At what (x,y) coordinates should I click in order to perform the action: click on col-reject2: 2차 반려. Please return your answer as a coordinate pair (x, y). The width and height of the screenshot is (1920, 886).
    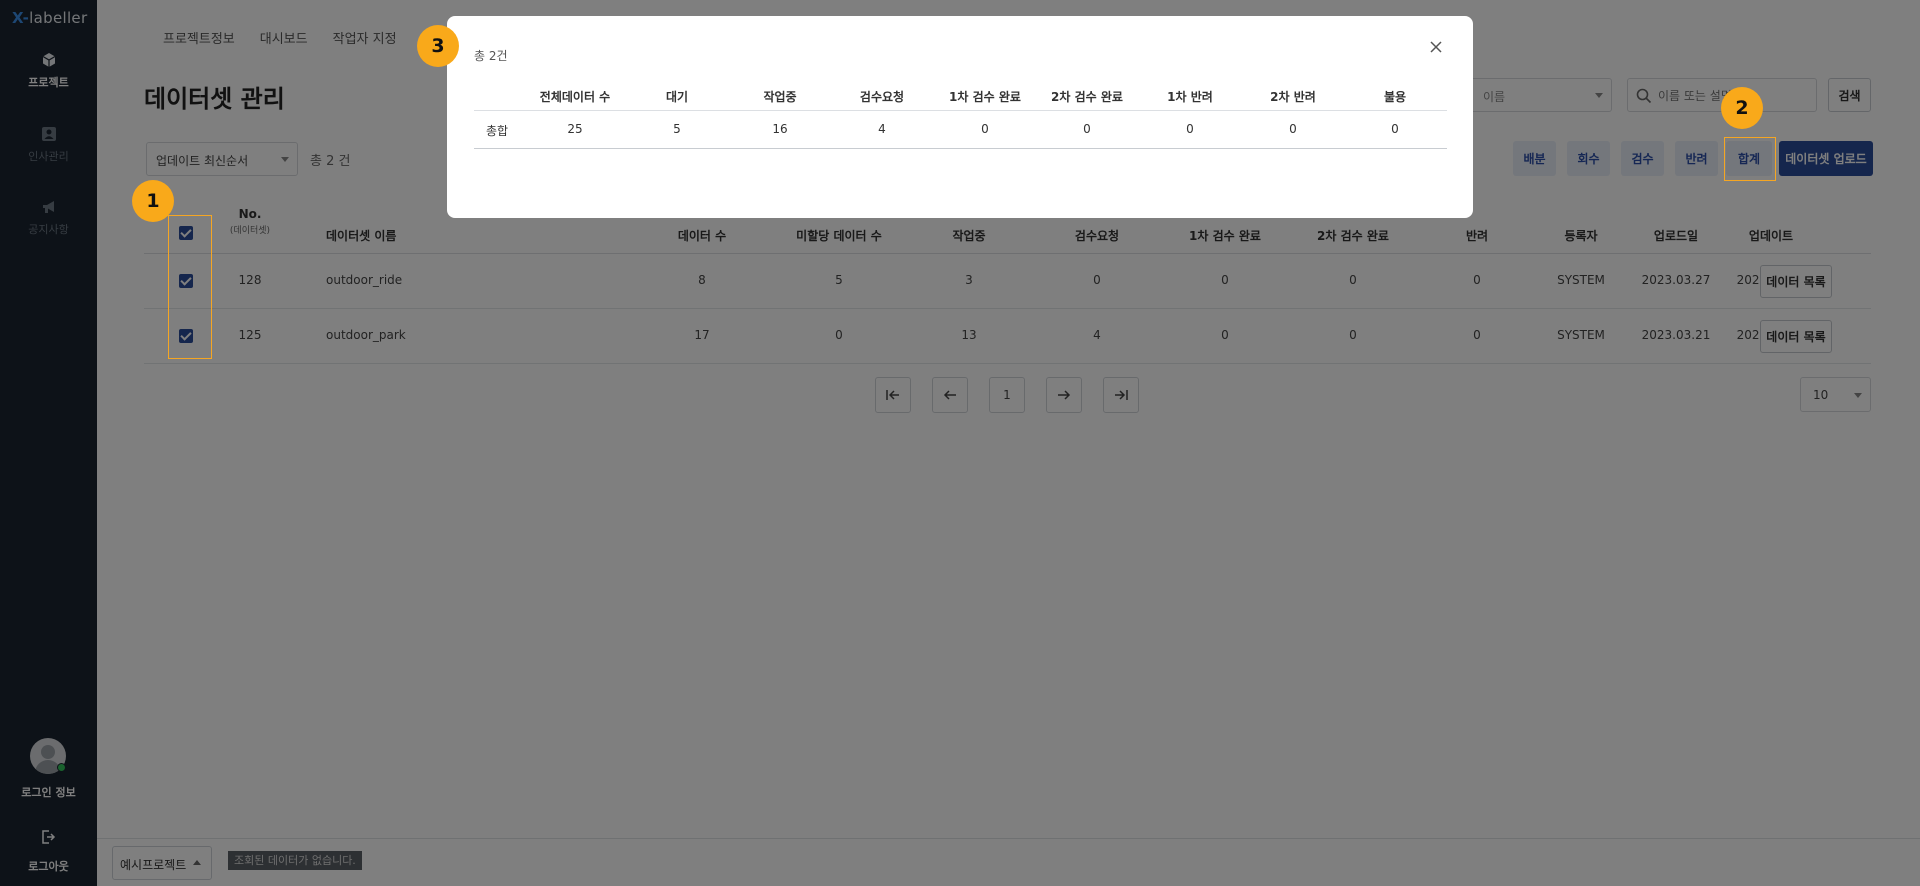
    Looking at the image, I should click on (1293, 97).